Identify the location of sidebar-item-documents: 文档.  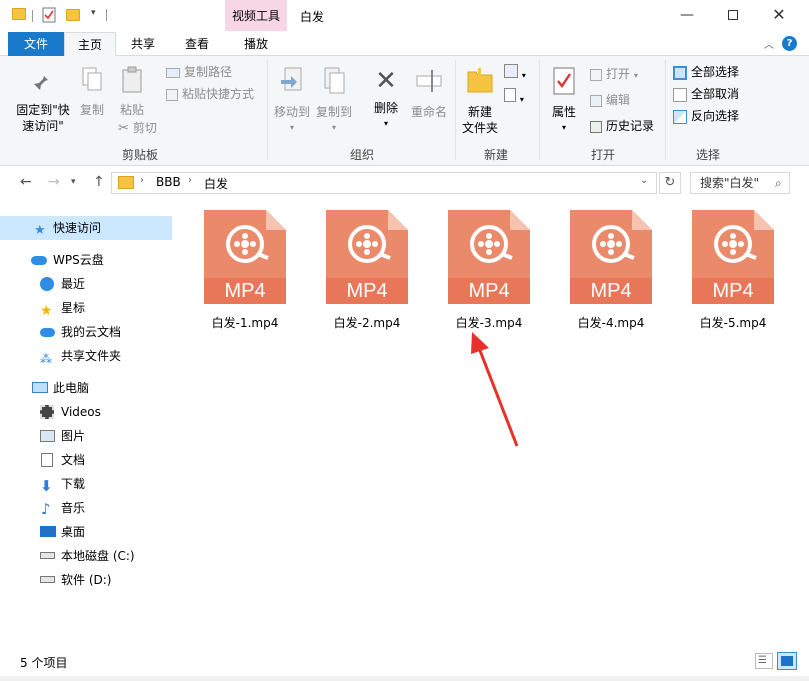
(86, 460).